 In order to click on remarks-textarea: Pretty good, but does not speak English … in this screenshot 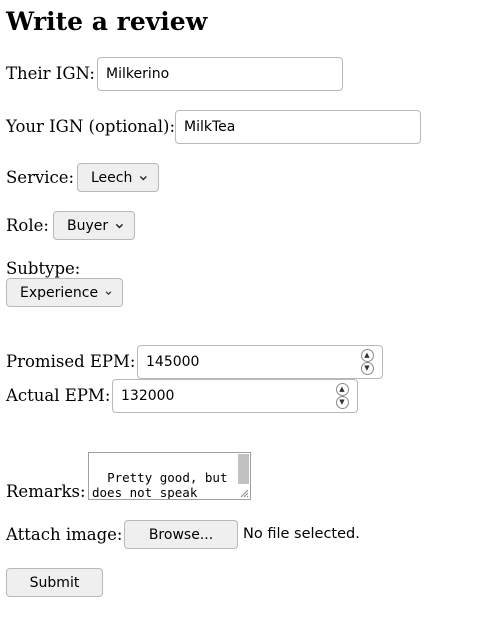, I will do `click(169, 476)`.